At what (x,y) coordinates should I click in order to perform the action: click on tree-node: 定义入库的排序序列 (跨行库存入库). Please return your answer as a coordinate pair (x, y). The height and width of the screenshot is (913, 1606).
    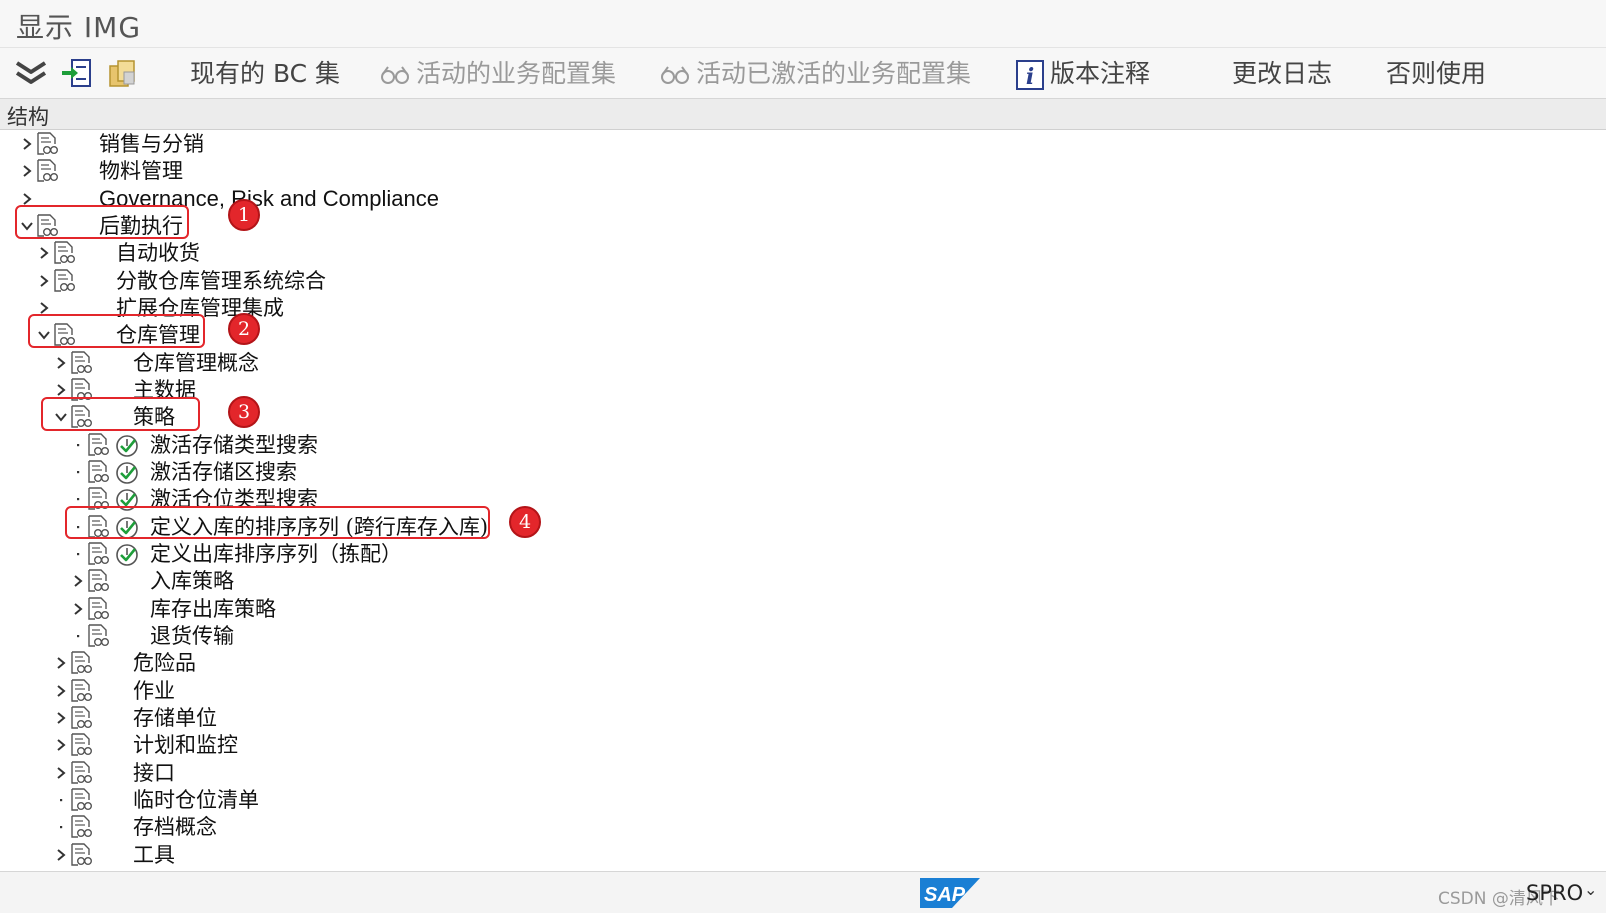
    Looking at the image, I should click on (803, 527).